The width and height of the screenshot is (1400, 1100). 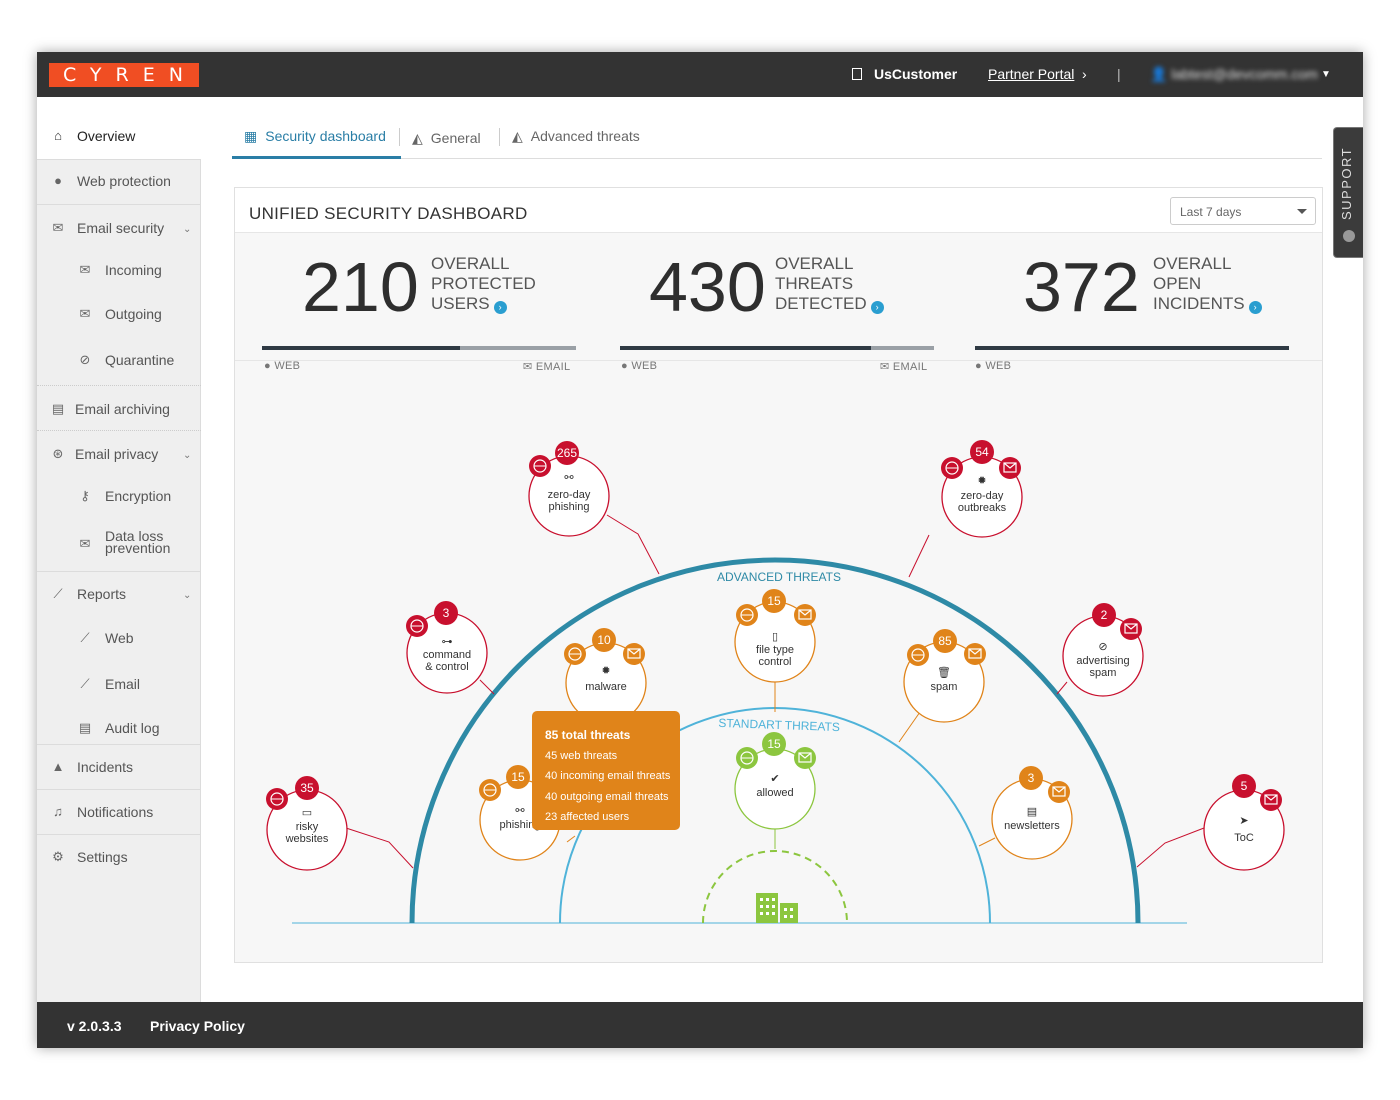 What do you see at coordinates (1244, 838) in the screenshot?
I see `node-label: ToC` at bounding box center [1244, 838].